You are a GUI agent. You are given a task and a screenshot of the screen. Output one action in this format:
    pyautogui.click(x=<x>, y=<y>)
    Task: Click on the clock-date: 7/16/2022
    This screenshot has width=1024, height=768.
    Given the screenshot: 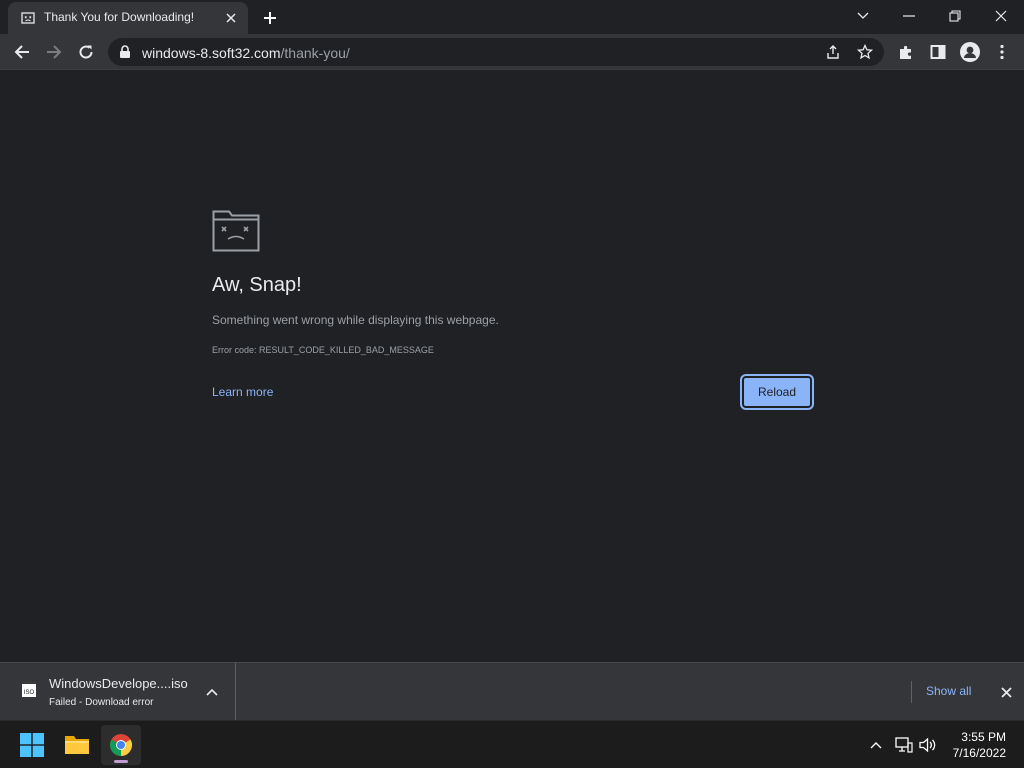 What is the action you would take?
    pyautogui.click(x=979, y=753)
    